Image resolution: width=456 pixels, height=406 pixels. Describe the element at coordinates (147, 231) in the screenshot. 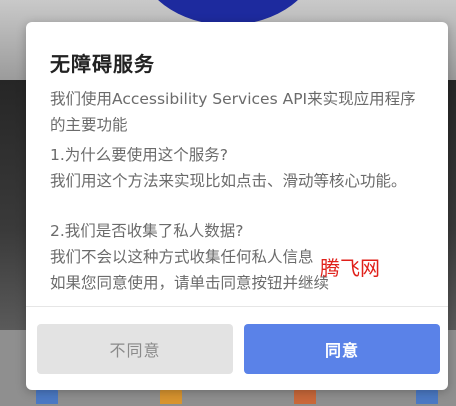

I see `question-2: 2.我们是否收集了私人数据?` at that location.